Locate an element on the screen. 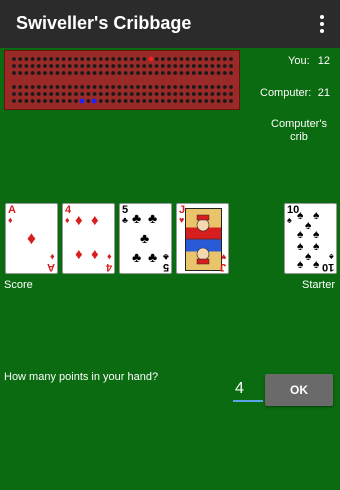 The height and width of the screenshot is (490, 340). jack-portrait-icon is located at coordinates (203, 239).